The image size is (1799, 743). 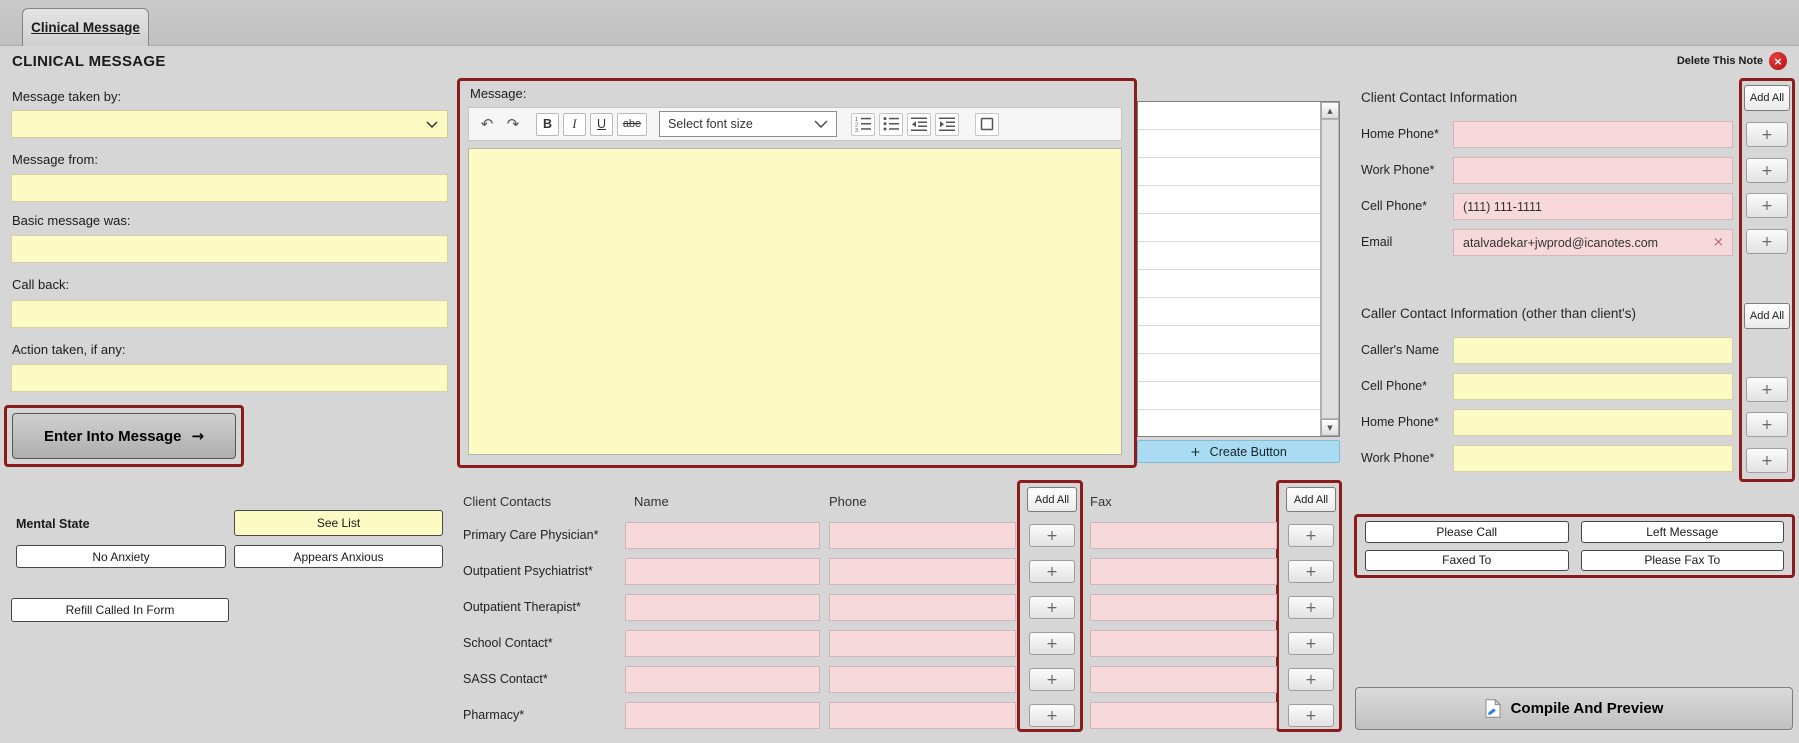 What do you see at coordinates (1593, 170) in the screenshot?
I see `work-phone-input` at bounding box center [1593, 170].